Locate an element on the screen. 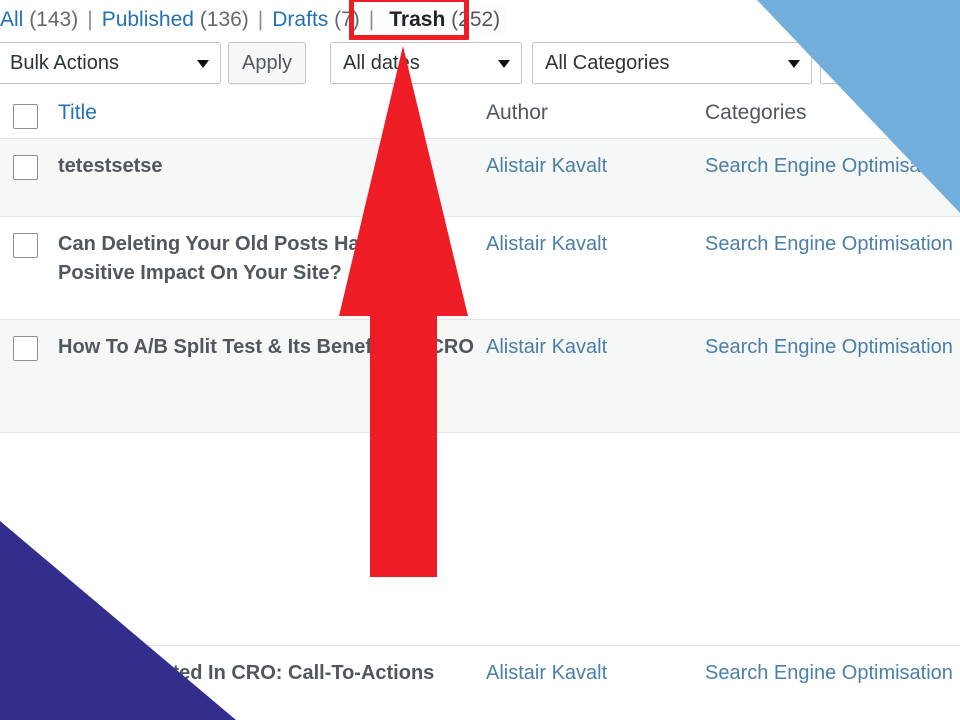 The width and height of the screenshot is (960, 720). category-filter-label: All Categories is located at coordinates (607, 62).